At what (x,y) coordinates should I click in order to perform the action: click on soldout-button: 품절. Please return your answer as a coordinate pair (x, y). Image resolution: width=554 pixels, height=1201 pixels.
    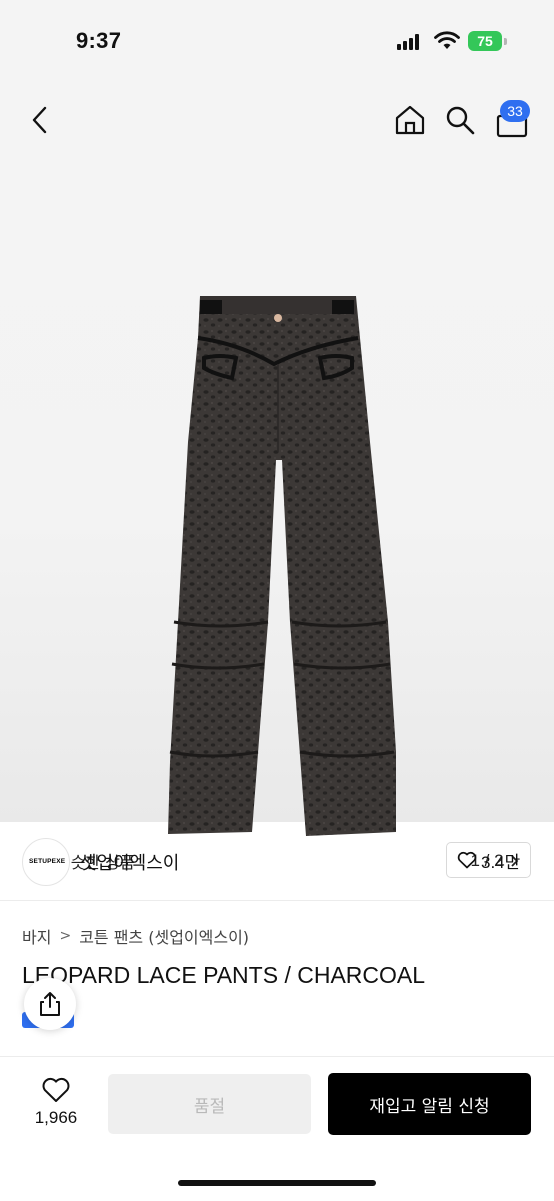
    Looking at the image, I should click on (209, 1104).